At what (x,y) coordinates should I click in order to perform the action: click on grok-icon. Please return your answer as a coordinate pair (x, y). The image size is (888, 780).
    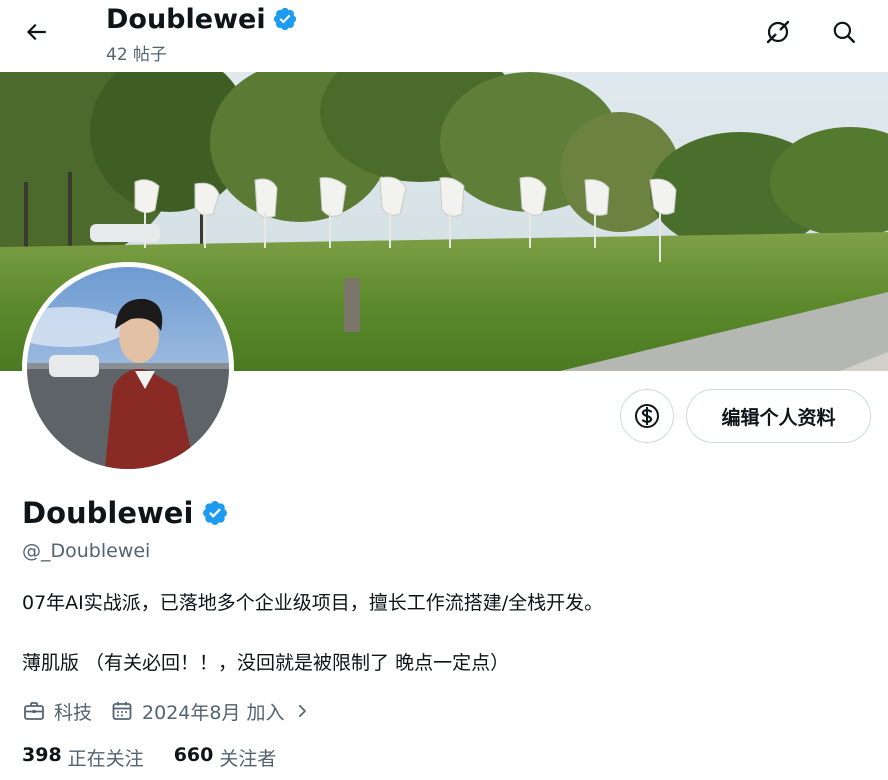
    Looking at the image, I should click on (778, 32).